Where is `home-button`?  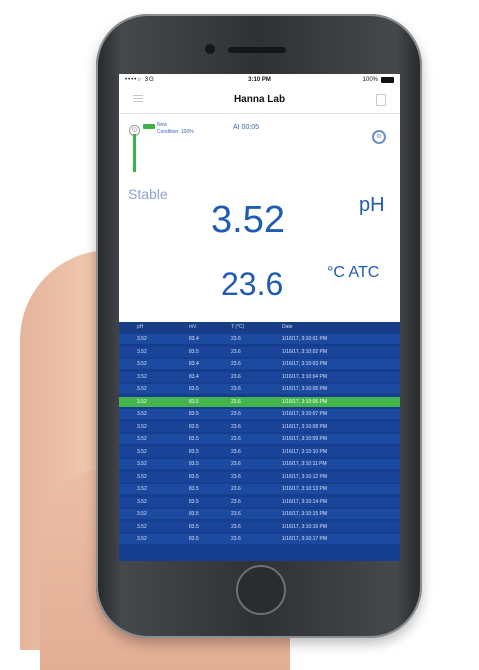 home-button is located at coordinates (261, 590).